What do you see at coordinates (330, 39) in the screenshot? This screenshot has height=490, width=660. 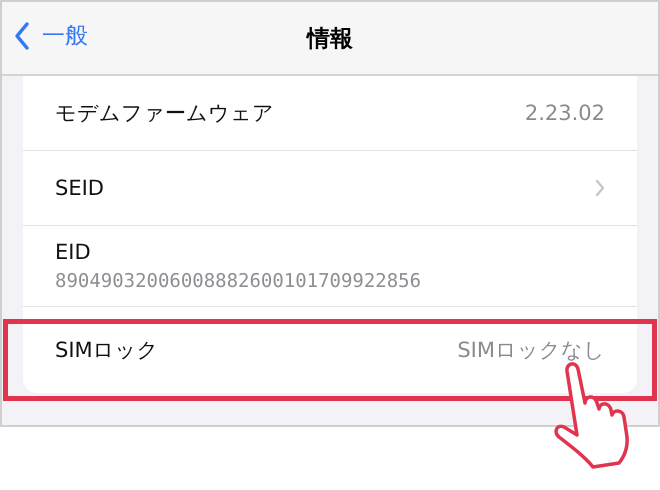 I see `screen-title: 情報` at bounding box center [330, 39].